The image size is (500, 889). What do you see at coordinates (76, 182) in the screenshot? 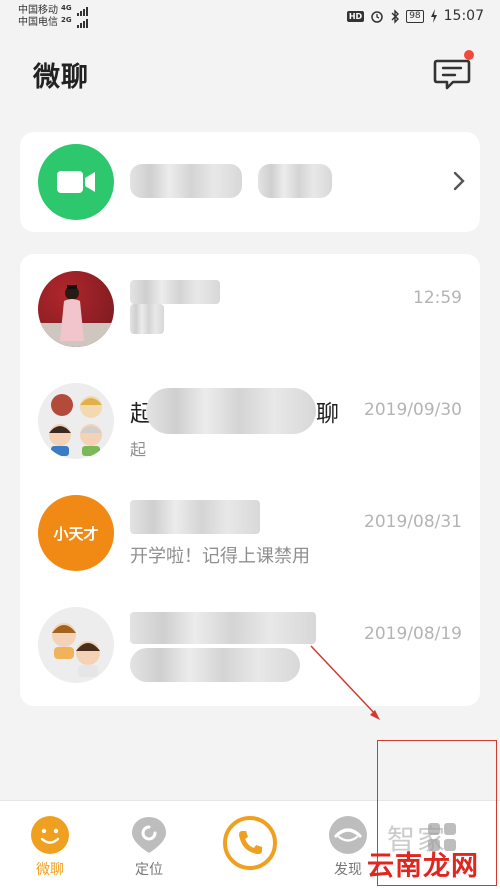
I see `video-camera-icon` at bounding box center [76, 182].